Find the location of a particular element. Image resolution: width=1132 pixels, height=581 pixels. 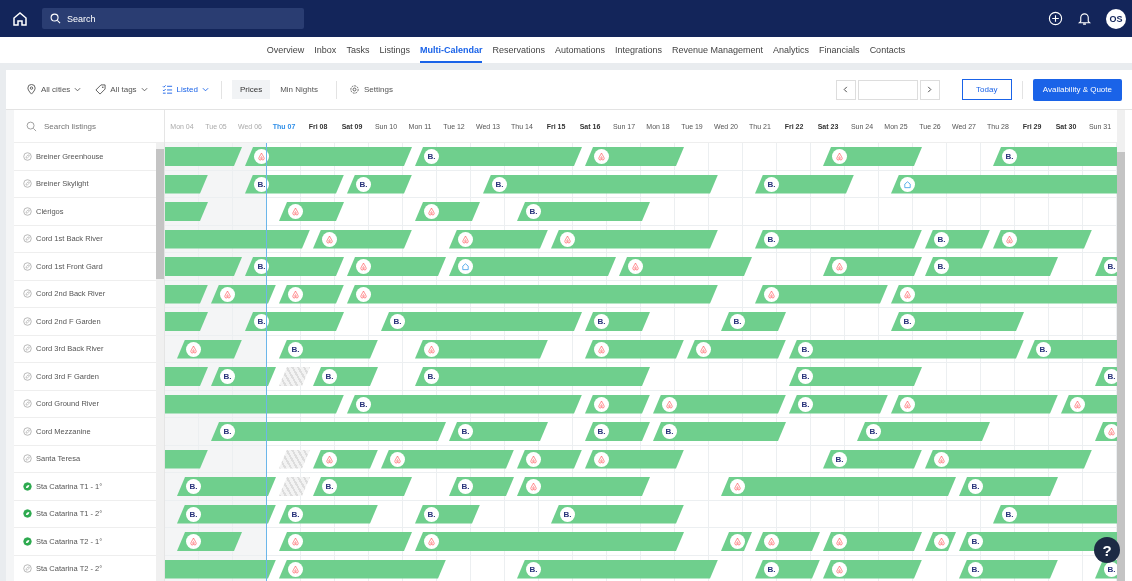

view-toggle: Min Nights is located at coordinates (299, 89).